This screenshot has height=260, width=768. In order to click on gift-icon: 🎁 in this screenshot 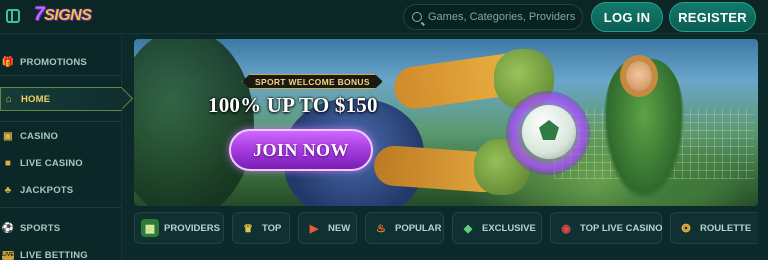, I will do `click(8, 62)`.